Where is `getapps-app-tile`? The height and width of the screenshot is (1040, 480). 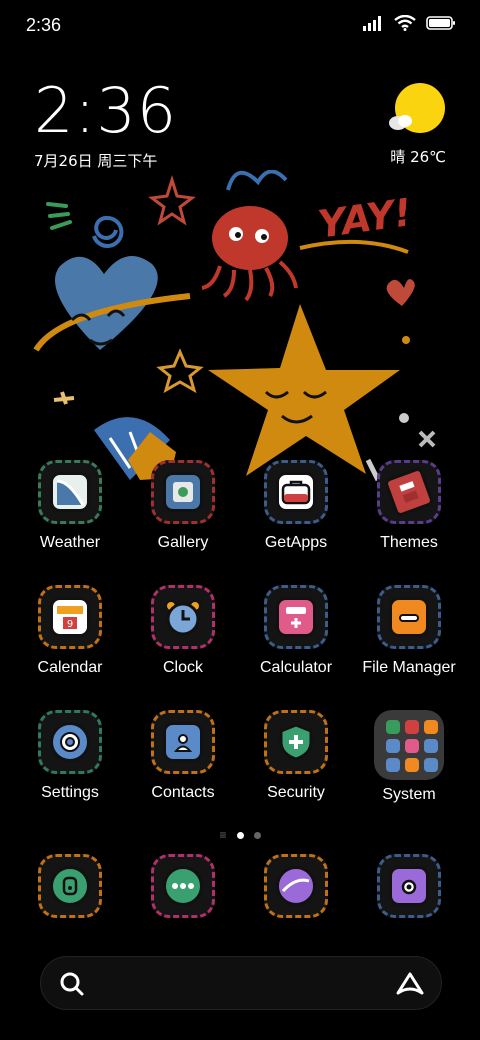 getapps-app-tile is located at coordinates (296, 492).